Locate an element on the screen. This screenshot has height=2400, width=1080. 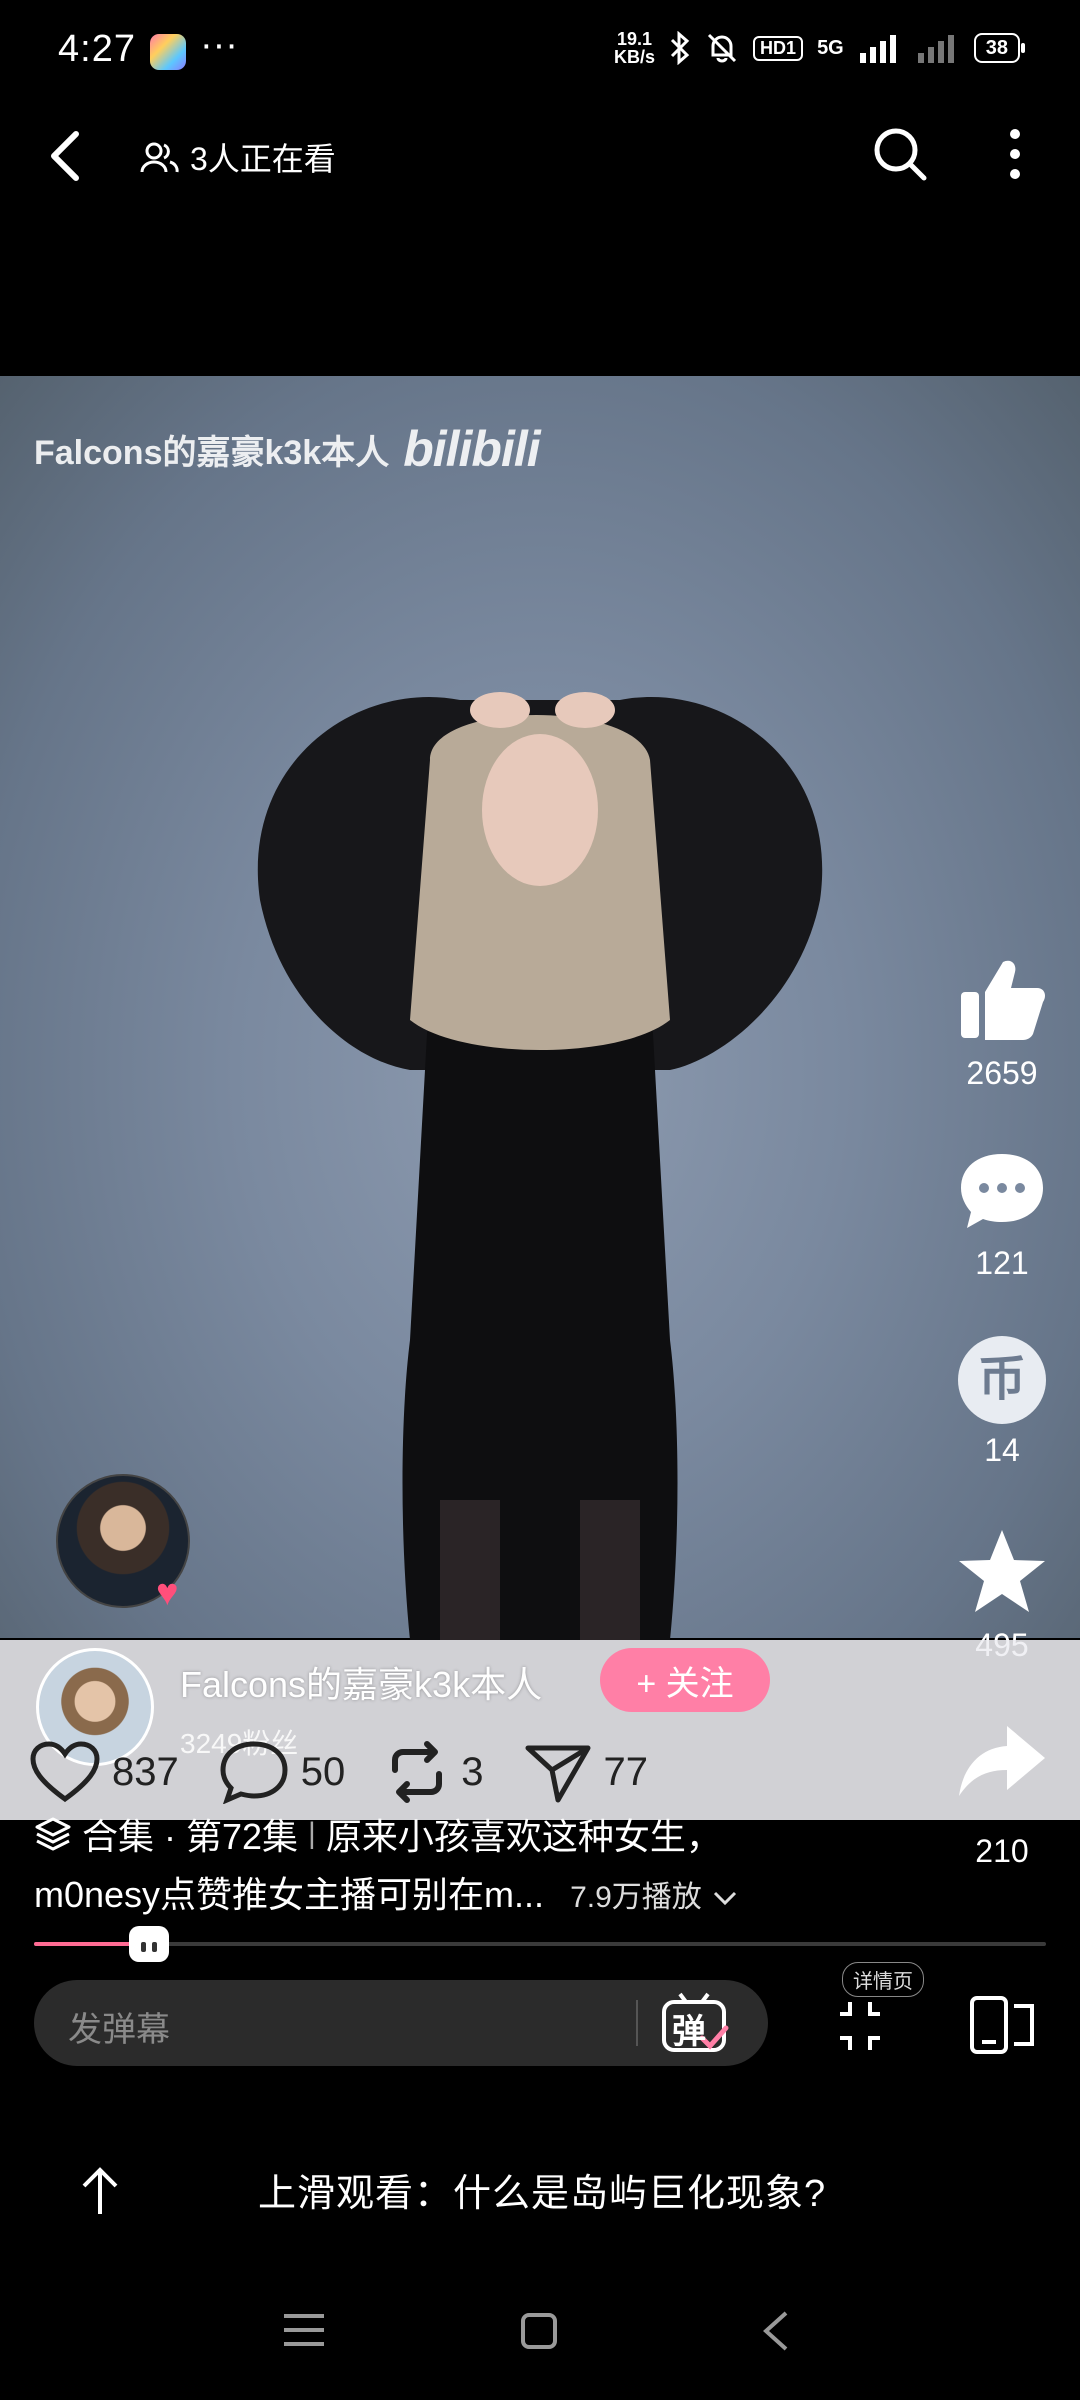
like-count: 2659 is located at coordinates (1002, 1073).